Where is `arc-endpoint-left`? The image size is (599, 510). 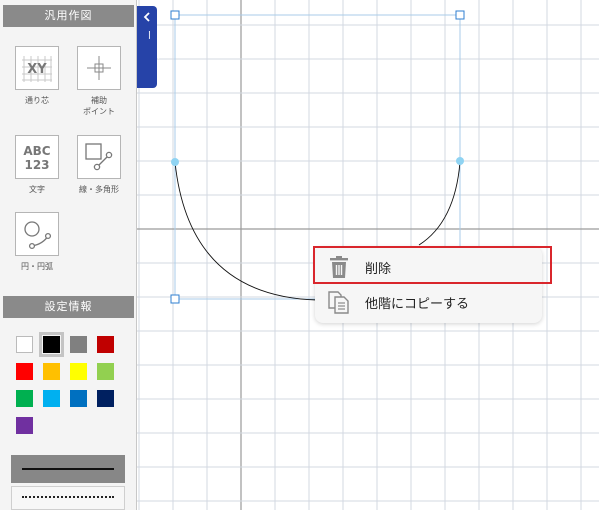
arc-endpoint-left is located at coordinates (175, 162).